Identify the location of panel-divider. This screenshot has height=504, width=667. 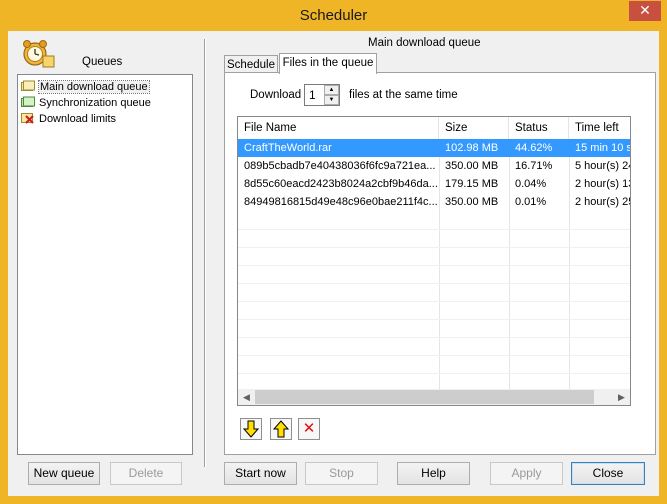
(205, 253).